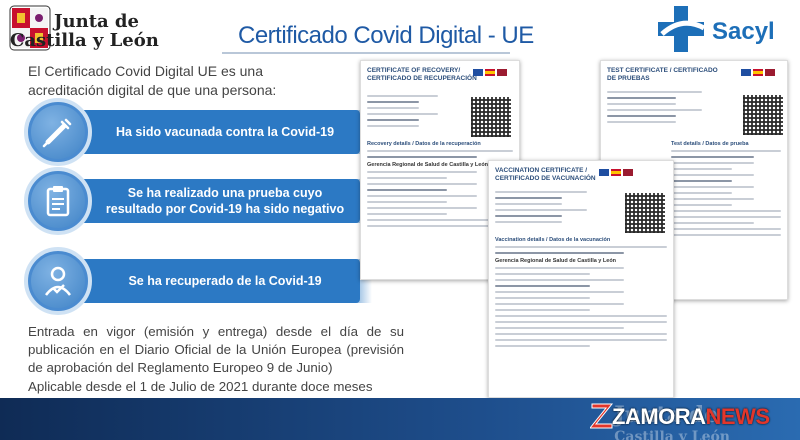  Describe the element at coordinates (659, 416) in the screenshot. I see `brand-left: ZAMORA` at that location.